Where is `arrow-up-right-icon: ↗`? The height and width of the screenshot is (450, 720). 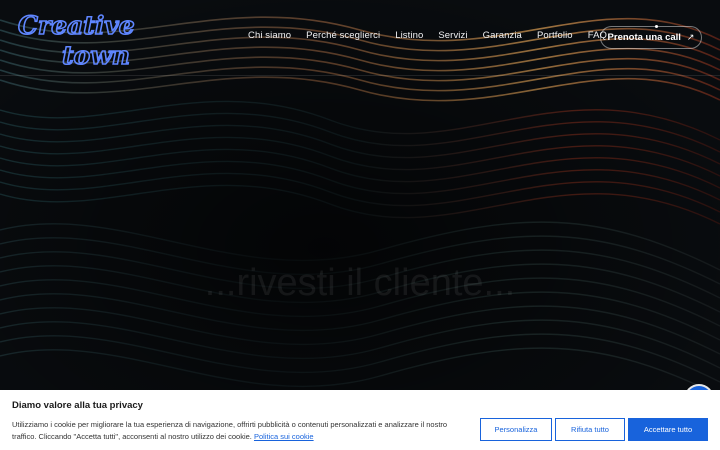
arrow-up-right-icon: ↗ is located at coordinates (690, 37).